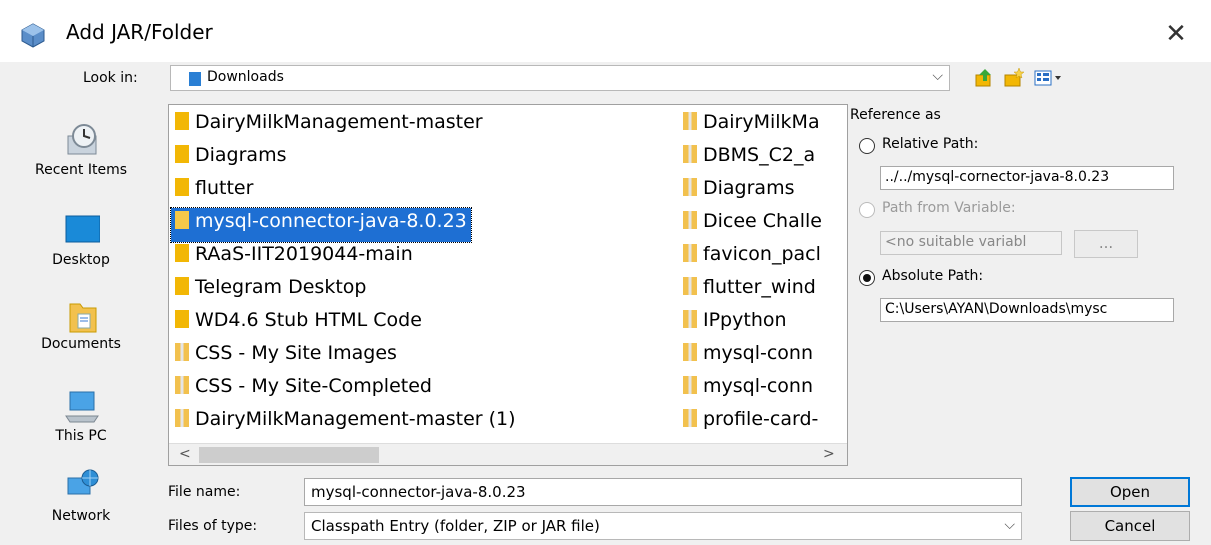 This screenshot has width=1211, height=545. Describe the element at coordinates (1049, 78) in the screenshot. I see `view-menu-icon` at that location.